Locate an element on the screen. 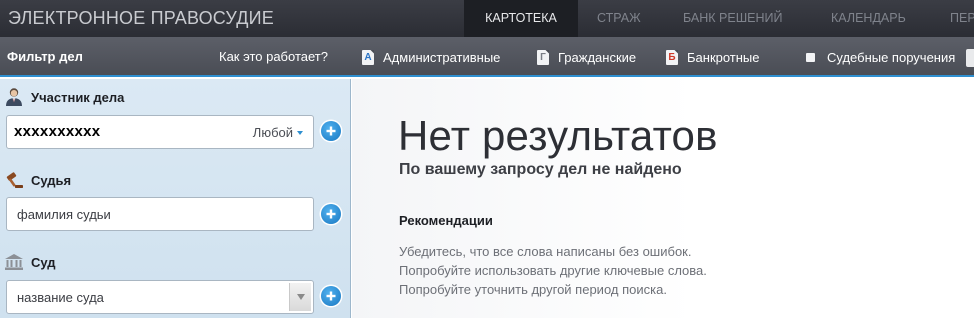 Image resolution: width=974 pixels, height=318 pixels. filter-title: Фильтр дел is located at coordinates (45, 56).